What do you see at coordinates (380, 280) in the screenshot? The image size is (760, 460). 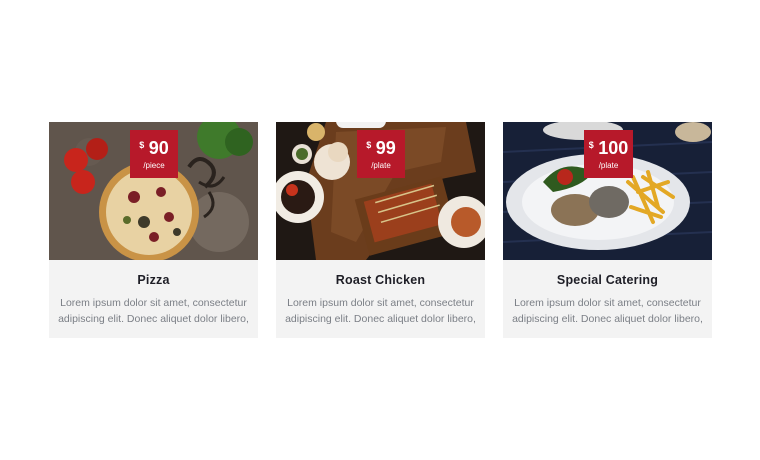 I see `card-title: Roast Chicken` at bounding box center [380, 280].